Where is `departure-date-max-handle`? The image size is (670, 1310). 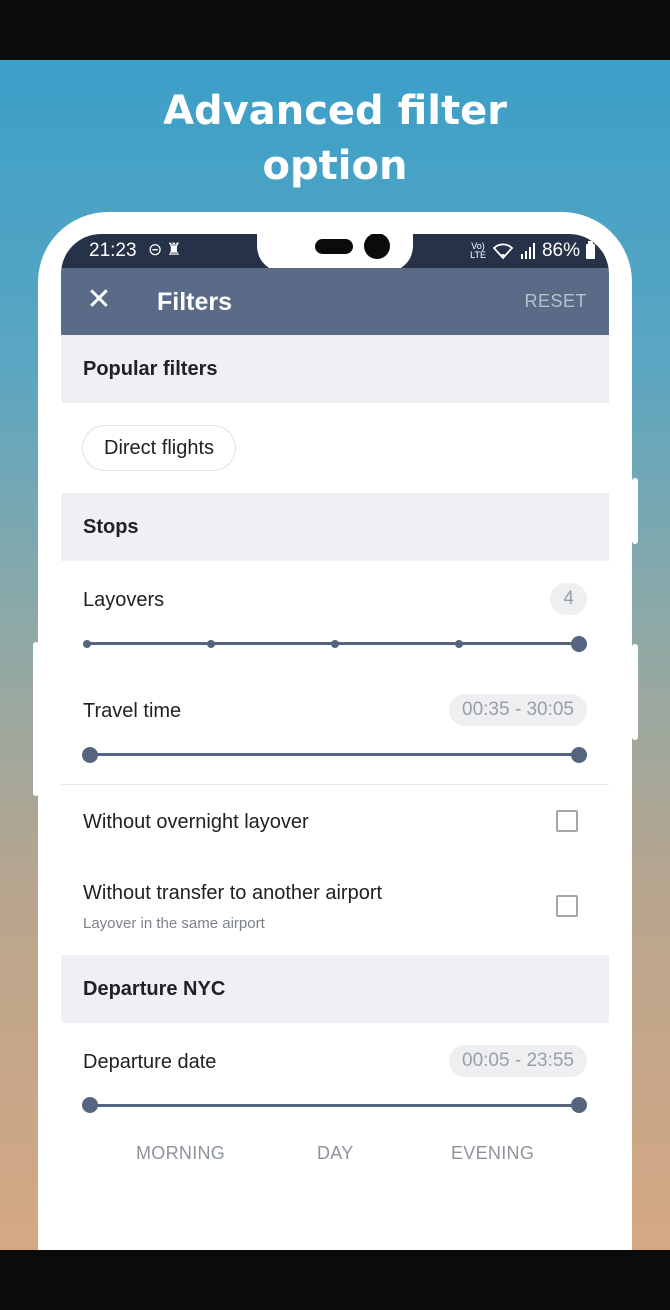 departure-date-max-handle is located at coordinates (579, 1105).